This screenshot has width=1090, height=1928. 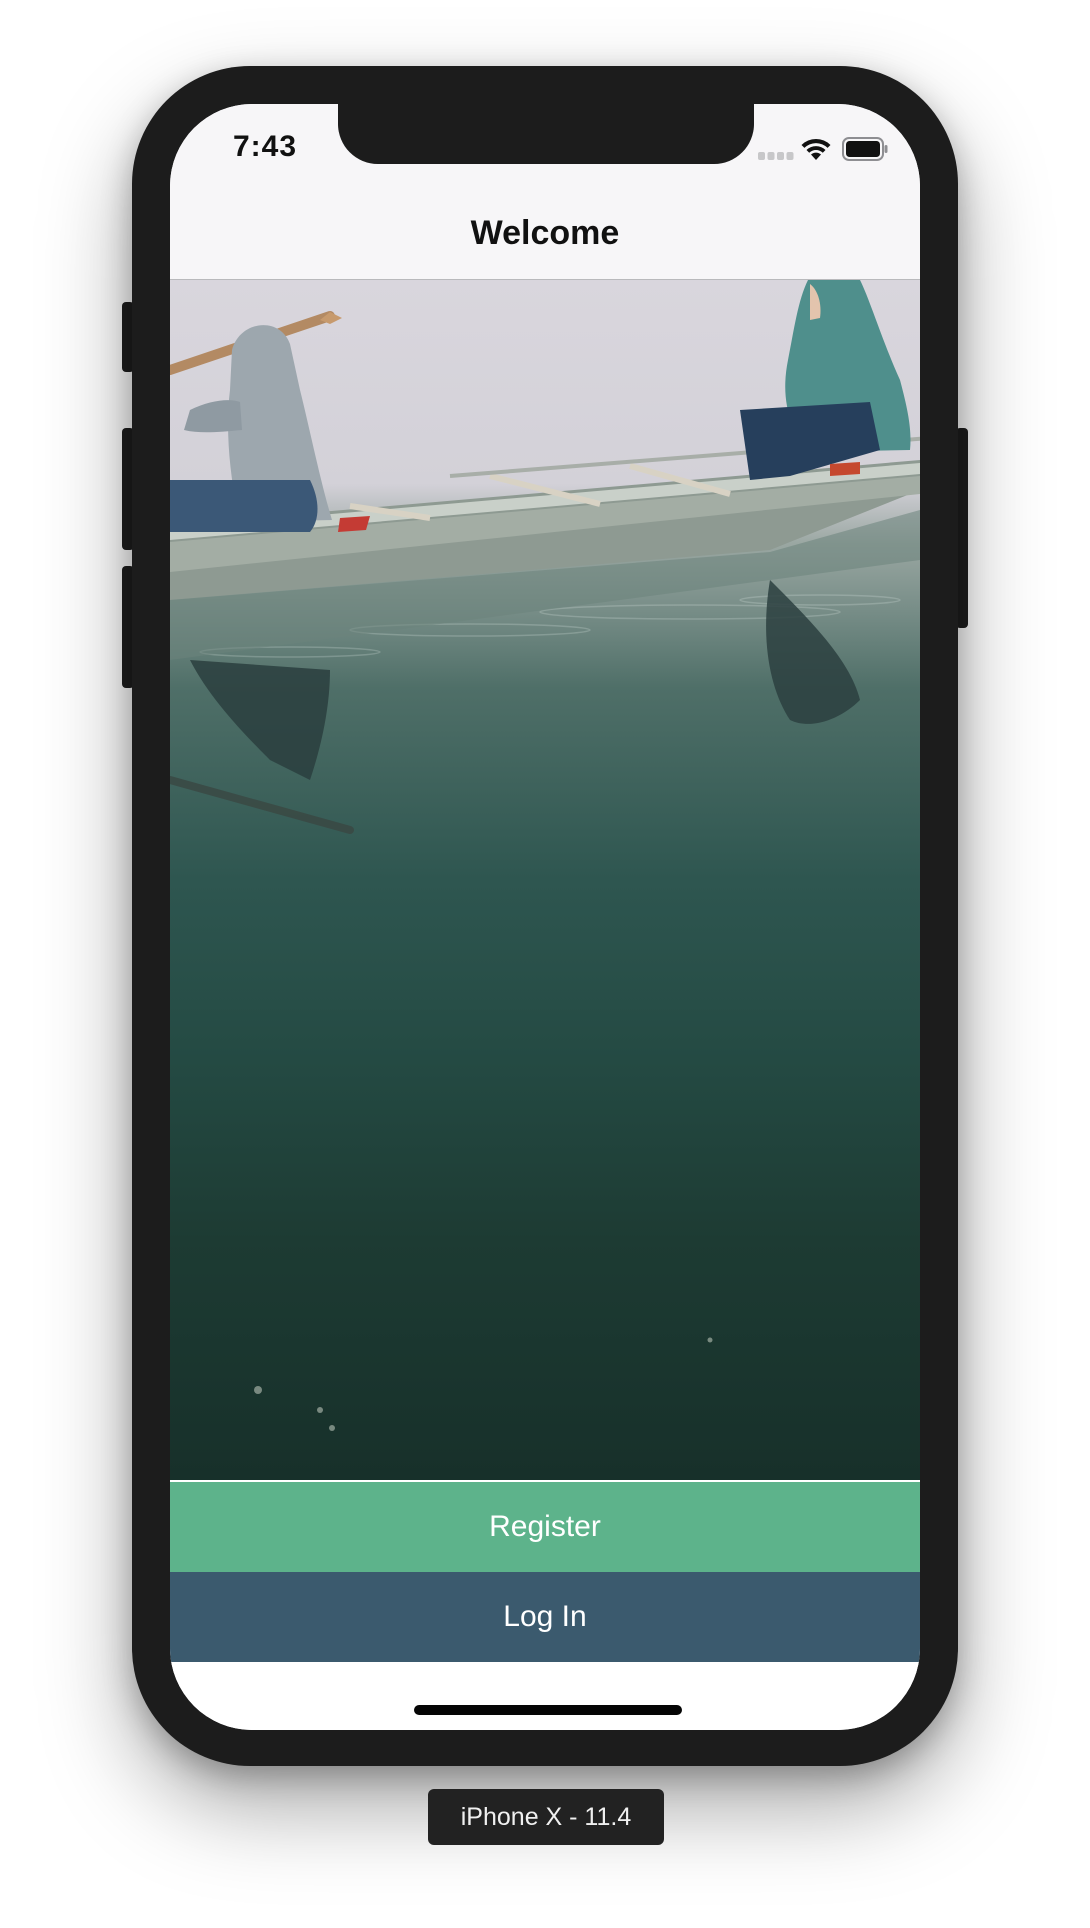 What do you see at coordinates (265, 146) in the screenshot?
I see `status-time: 7:43` at bounding box center [265, 146].